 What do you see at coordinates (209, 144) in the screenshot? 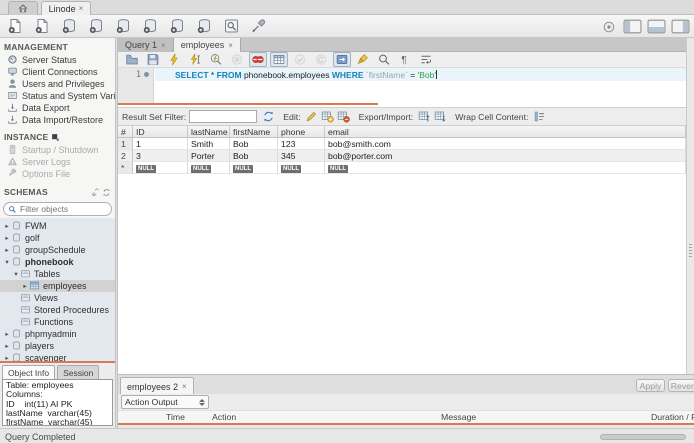
I see `table-cell: Smith` at bounding box center [209, 144].